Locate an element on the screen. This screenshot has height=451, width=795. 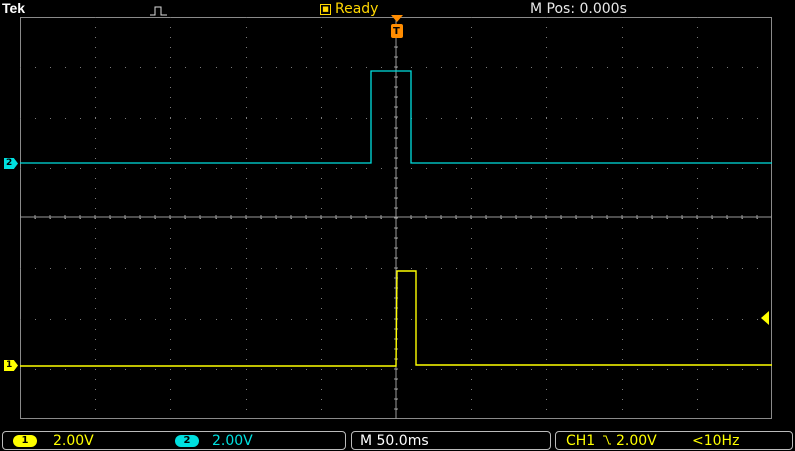
trigger-level-marker is located at coordinates (765, 319).